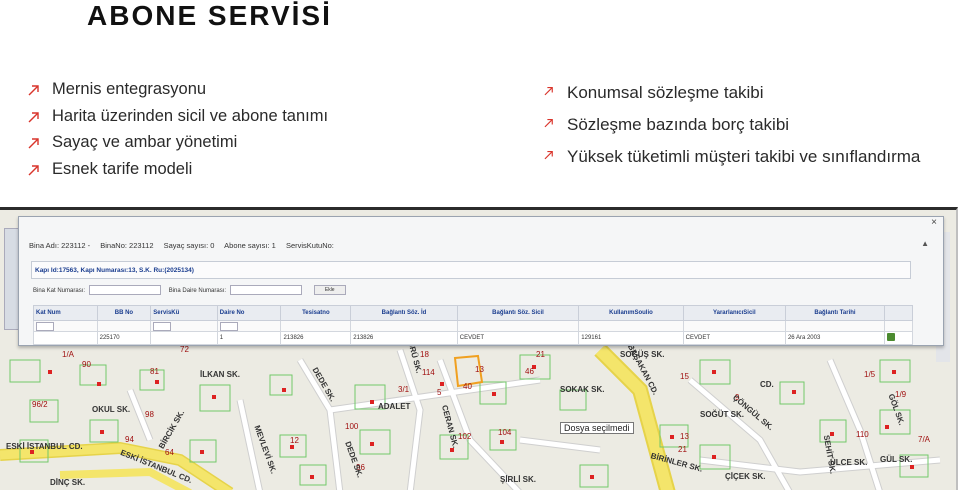 The height and width of the screenshot is (490, 960). I want to click on parcel-label: 64, so click(169, 452).